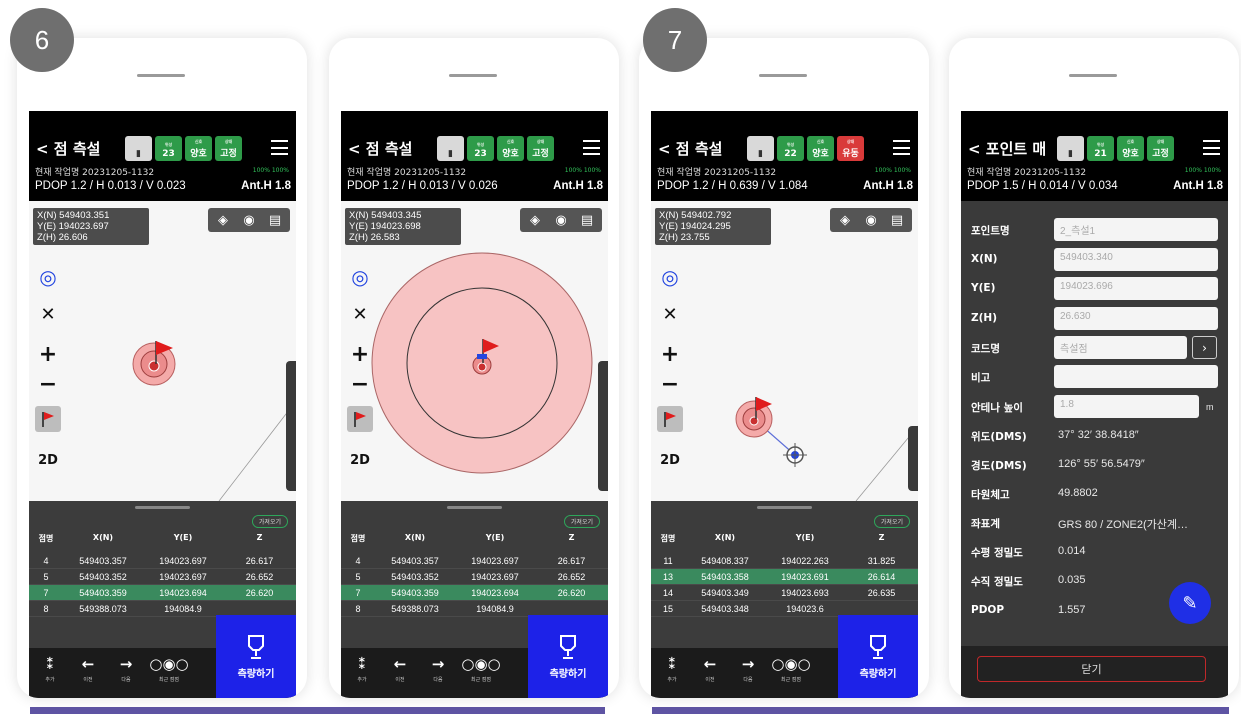 This screenshot has height=715, width=1241. Describe the element at coordinates (568, 647) in the screenshot. I see `antenna-icon` at that location.